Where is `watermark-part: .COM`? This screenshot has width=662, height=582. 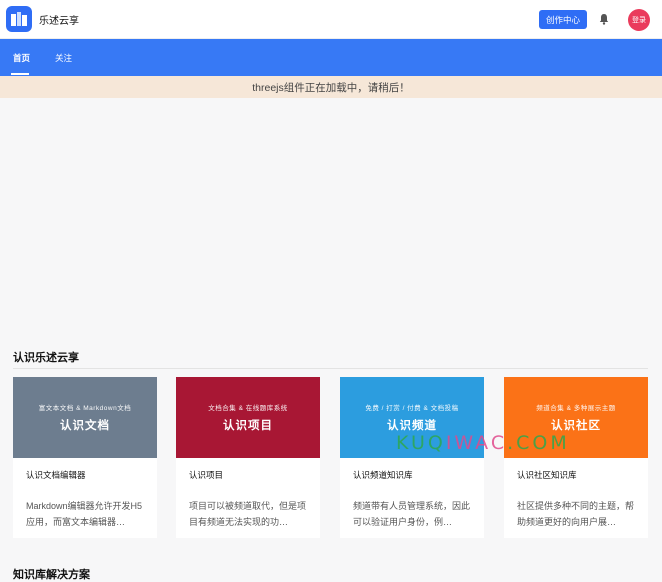
watermark-part: .COM is located at coordinates (538, 443).